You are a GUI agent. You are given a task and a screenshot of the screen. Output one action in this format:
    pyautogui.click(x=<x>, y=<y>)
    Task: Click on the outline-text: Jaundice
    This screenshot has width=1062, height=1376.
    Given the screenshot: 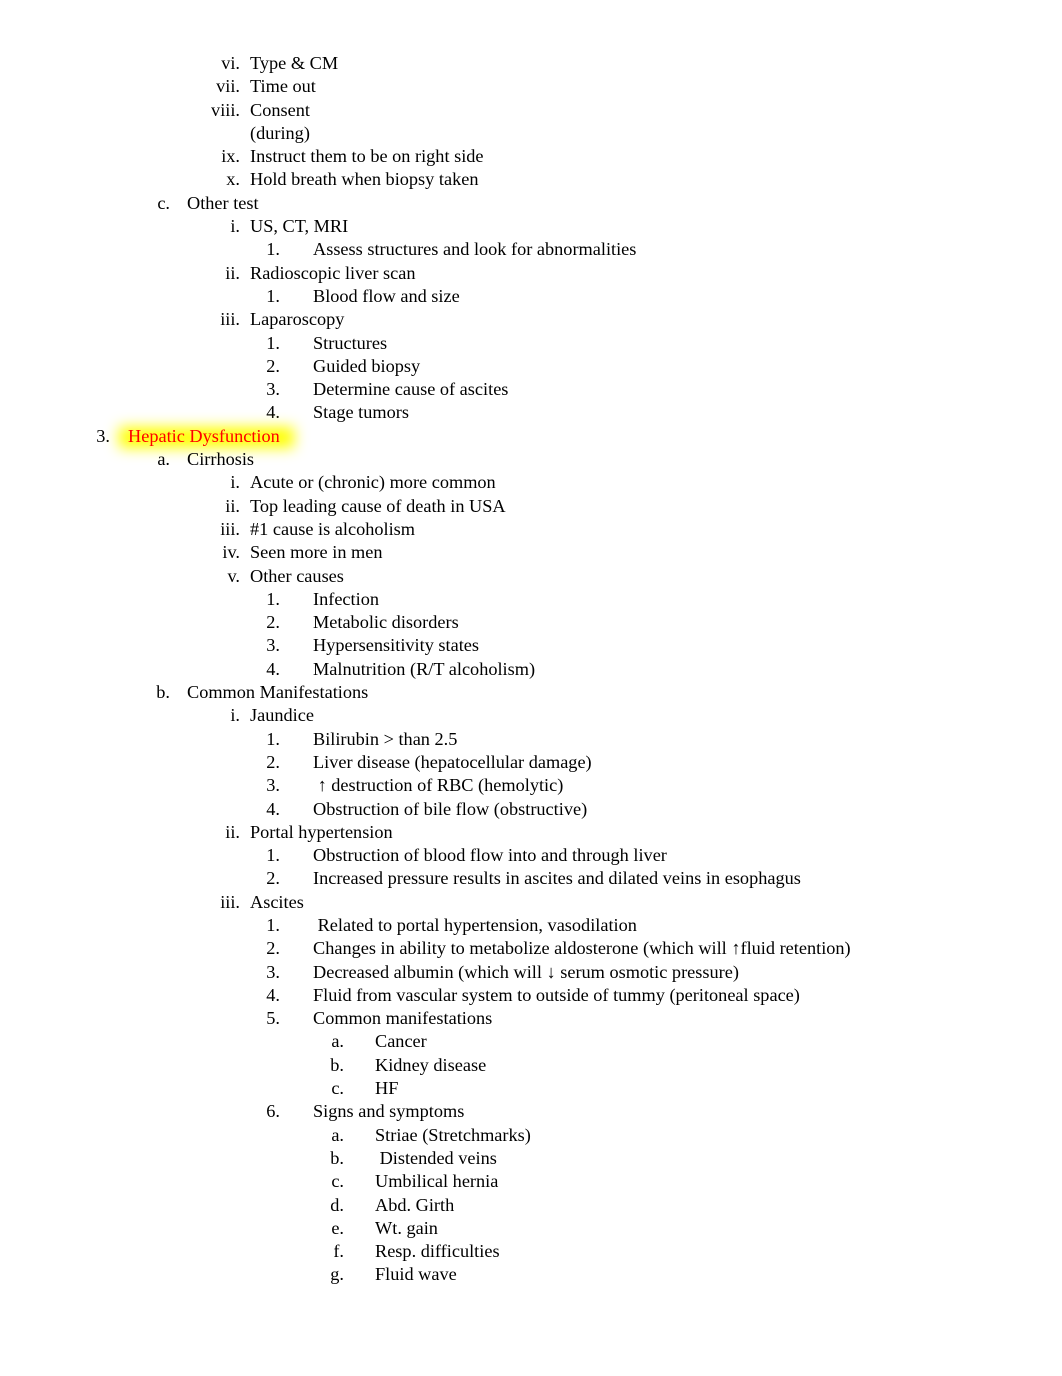 What is the action you would take?
    pyautogui.click(x=282, y=715)
    